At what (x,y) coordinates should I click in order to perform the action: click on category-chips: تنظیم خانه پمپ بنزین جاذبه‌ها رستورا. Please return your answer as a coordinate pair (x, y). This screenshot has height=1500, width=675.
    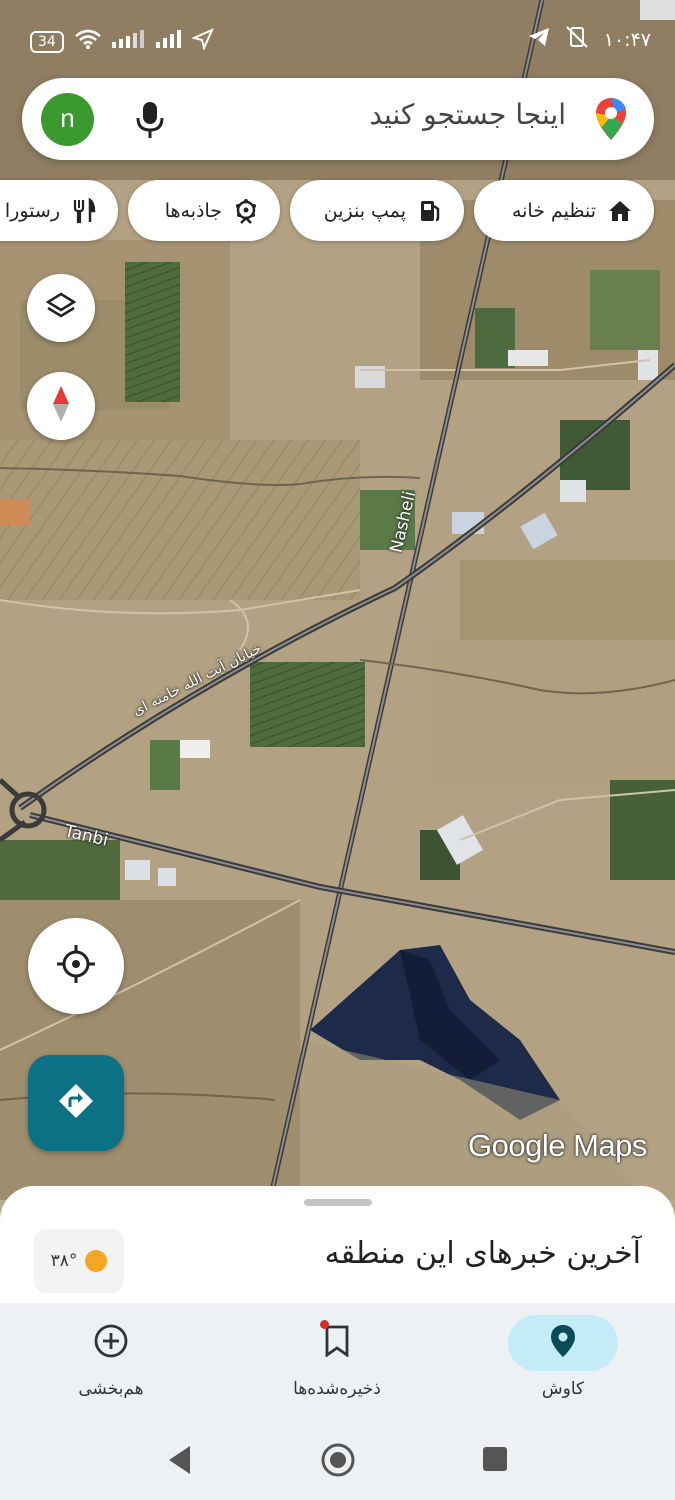
    Looking at the image, I should click on (337, 211).